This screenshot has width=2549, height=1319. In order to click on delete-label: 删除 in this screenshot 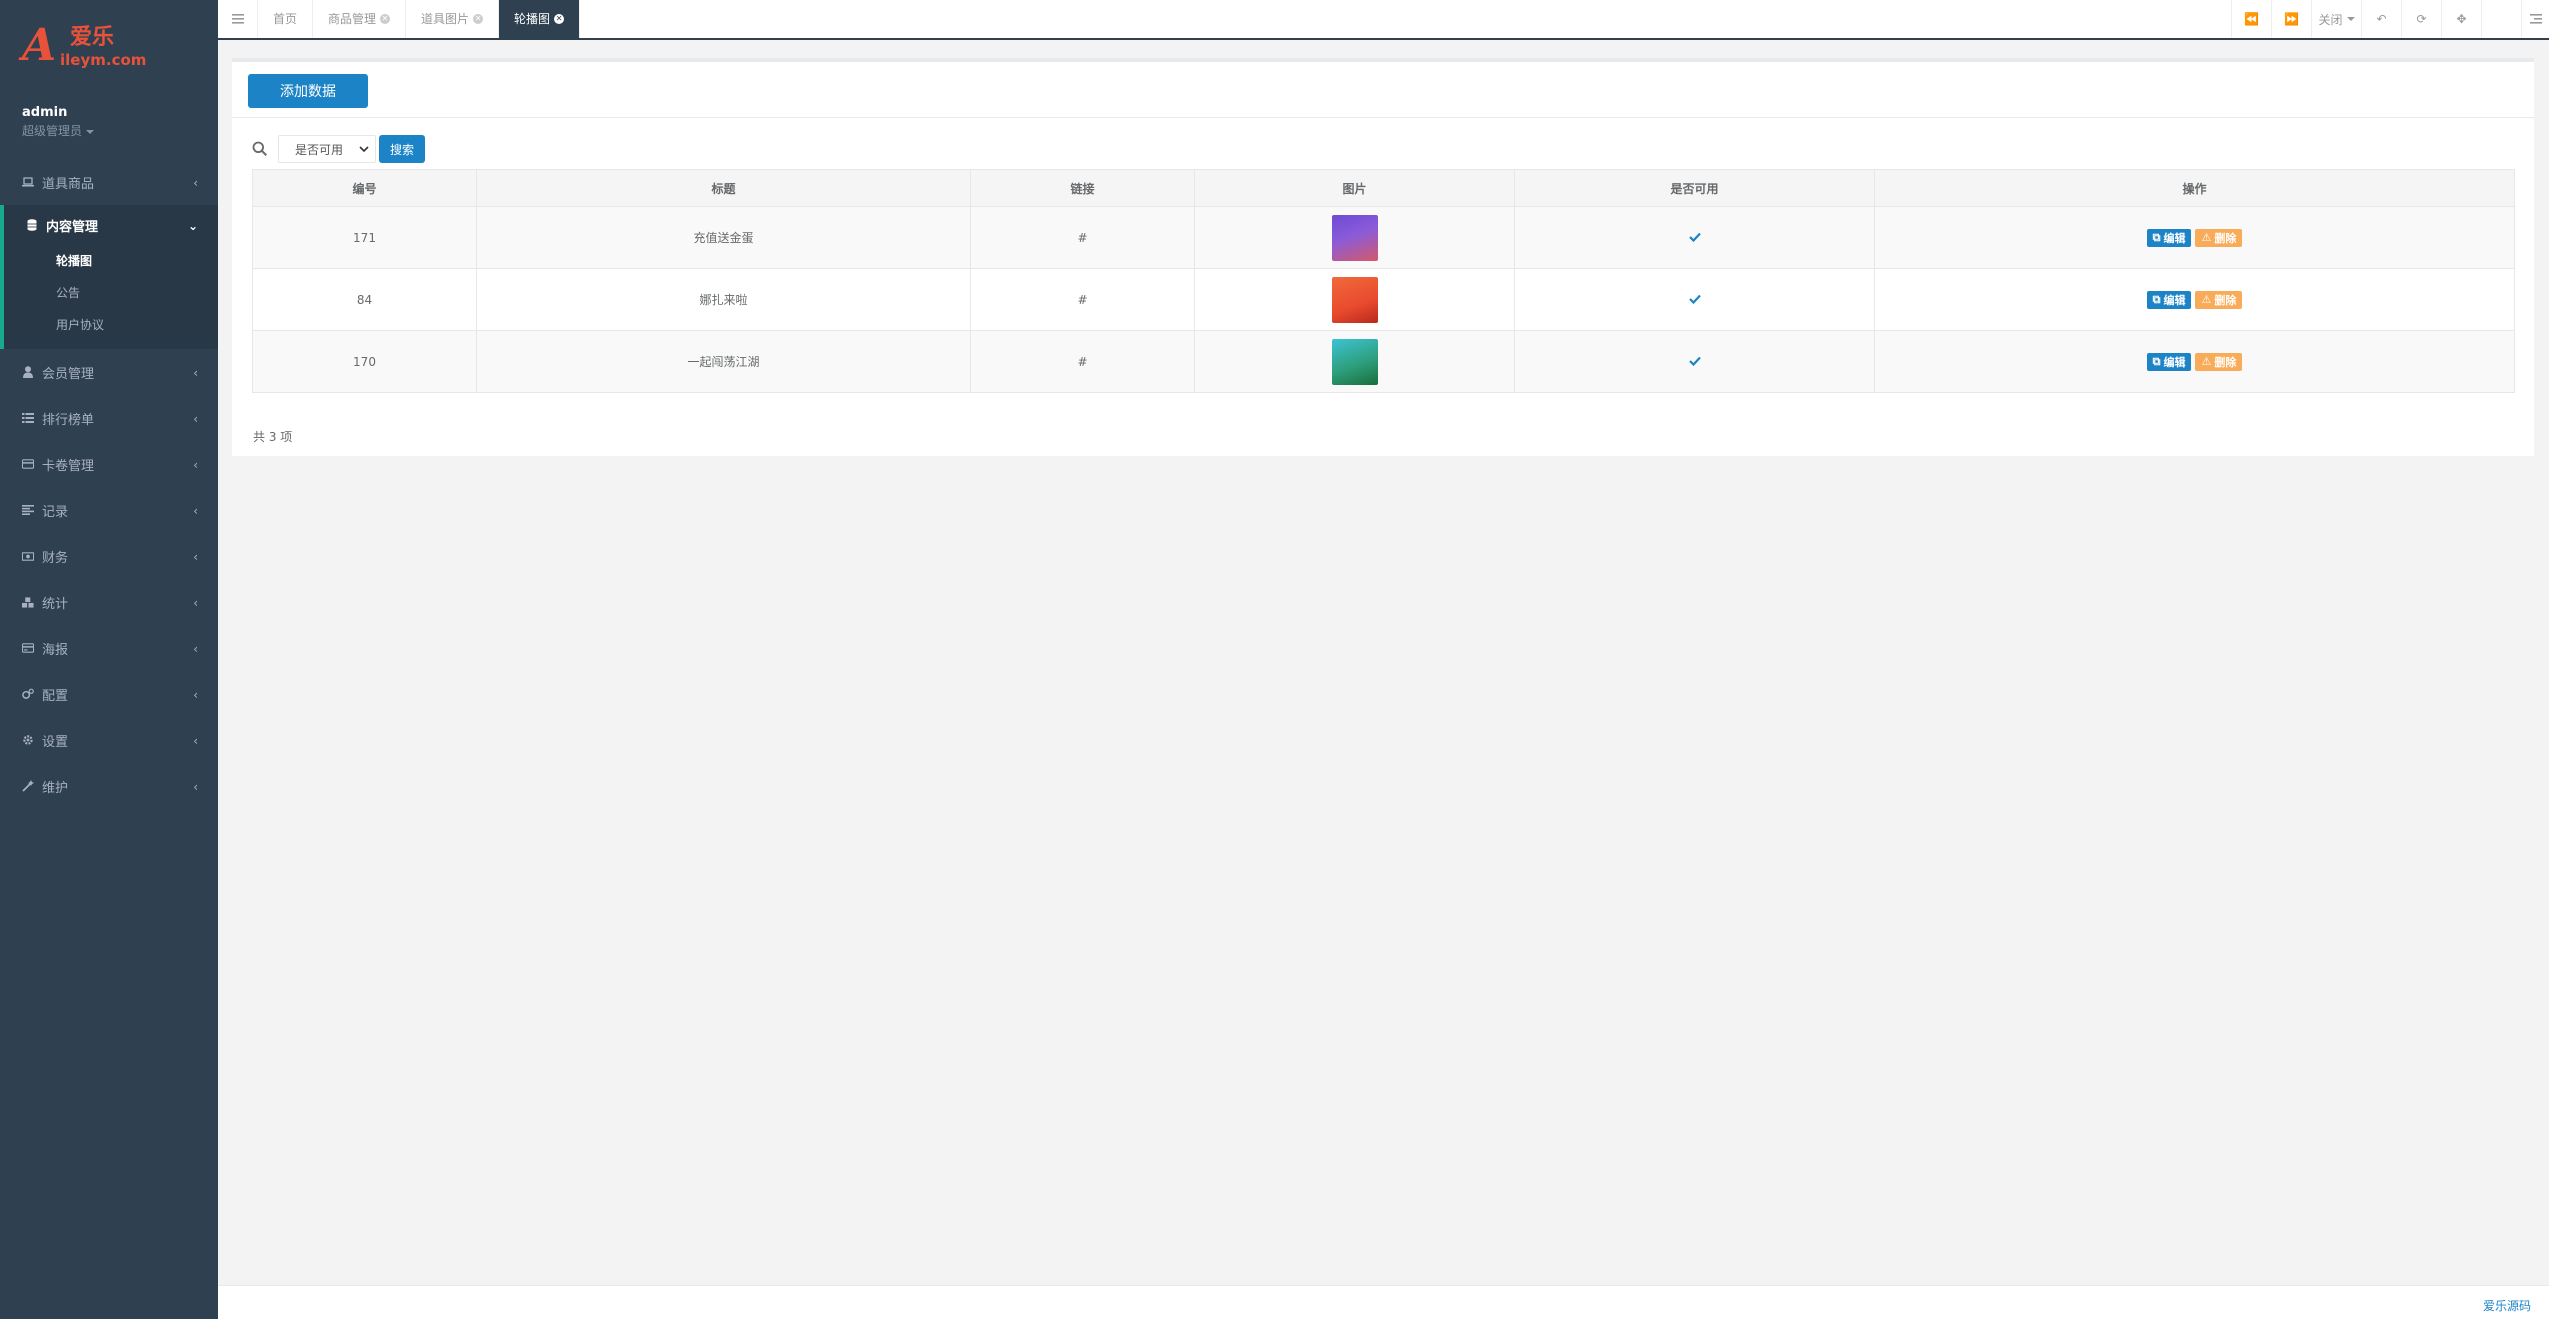, I will do `click(2225, 300)`.